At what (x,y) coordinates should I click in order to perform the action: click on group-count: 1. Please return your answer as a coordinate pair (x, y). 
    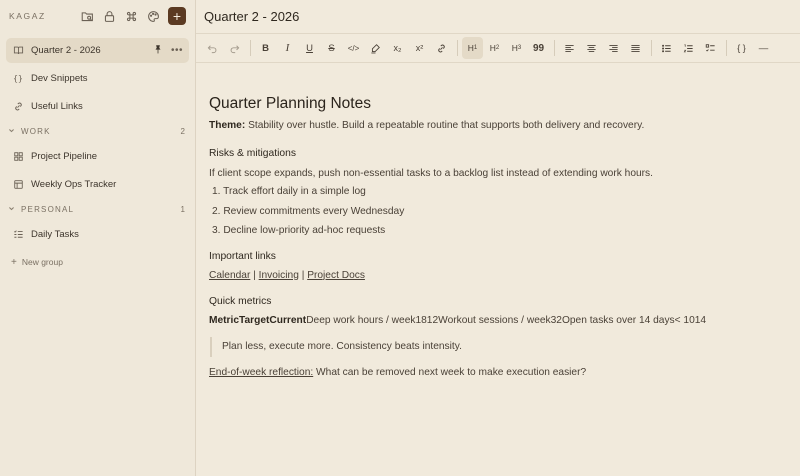
    Looking at the image, I should click on (182, 209).